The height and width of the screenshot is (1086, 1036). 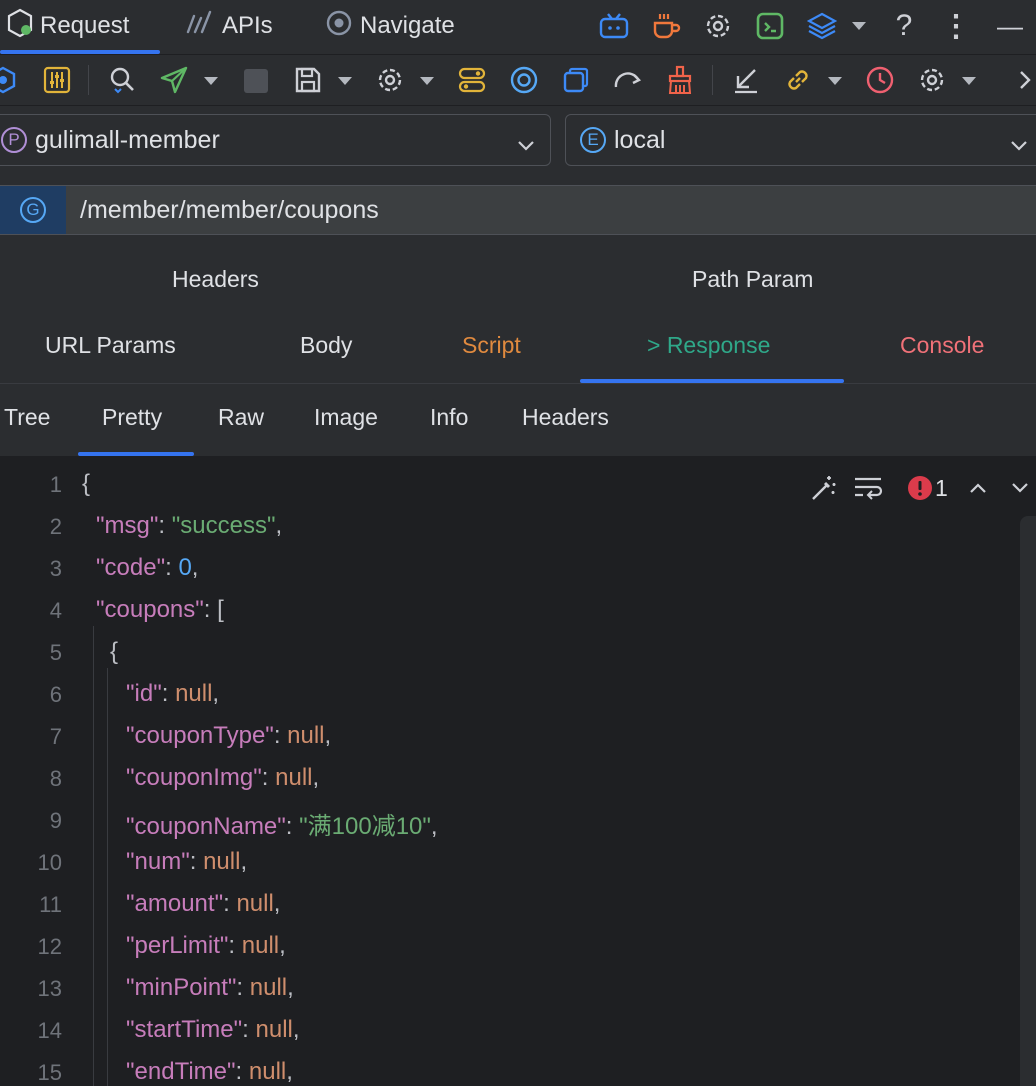 What do you see at coordinates (680, 80) in the screenshot?
I see `clear-broom-icon` at bounding box center [680, 80].